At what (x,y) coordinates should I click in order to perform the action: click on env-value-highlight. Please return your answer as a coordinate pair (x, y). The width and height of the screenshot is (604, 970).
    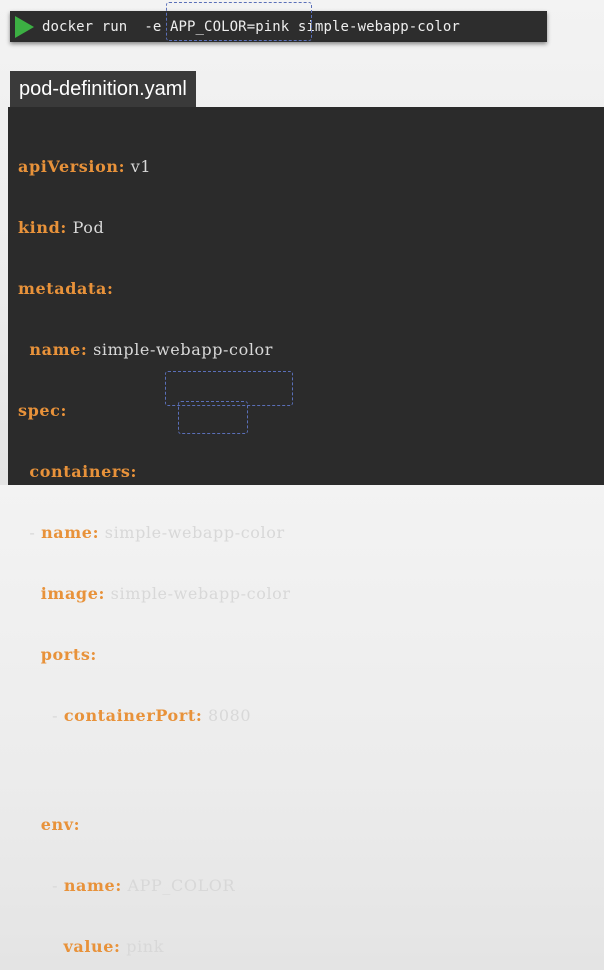
    Looking at the image, I should click on (213, 417).